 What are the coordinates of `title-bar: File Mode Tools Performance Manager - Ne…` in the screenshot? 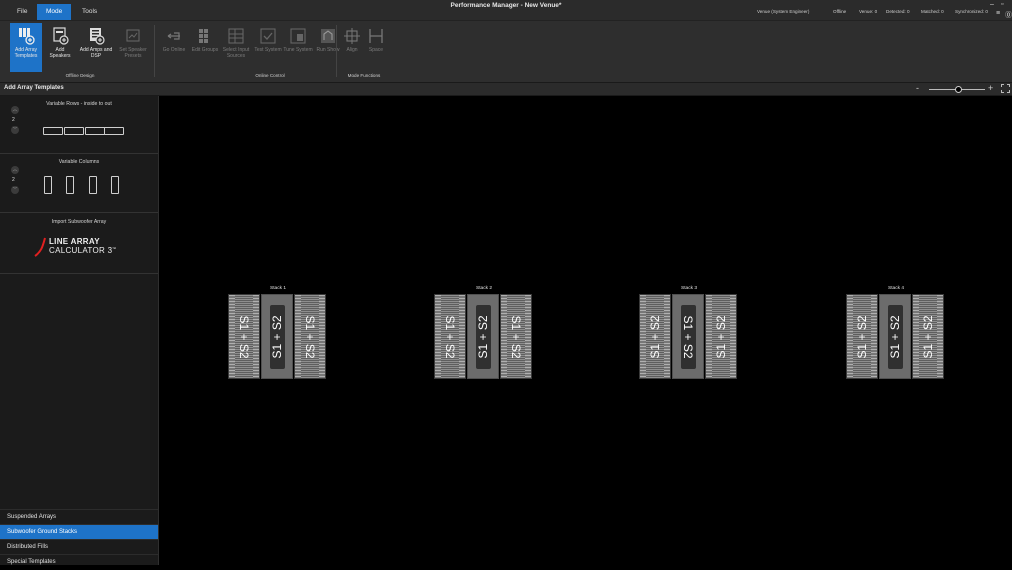 It's located at (506, 10).